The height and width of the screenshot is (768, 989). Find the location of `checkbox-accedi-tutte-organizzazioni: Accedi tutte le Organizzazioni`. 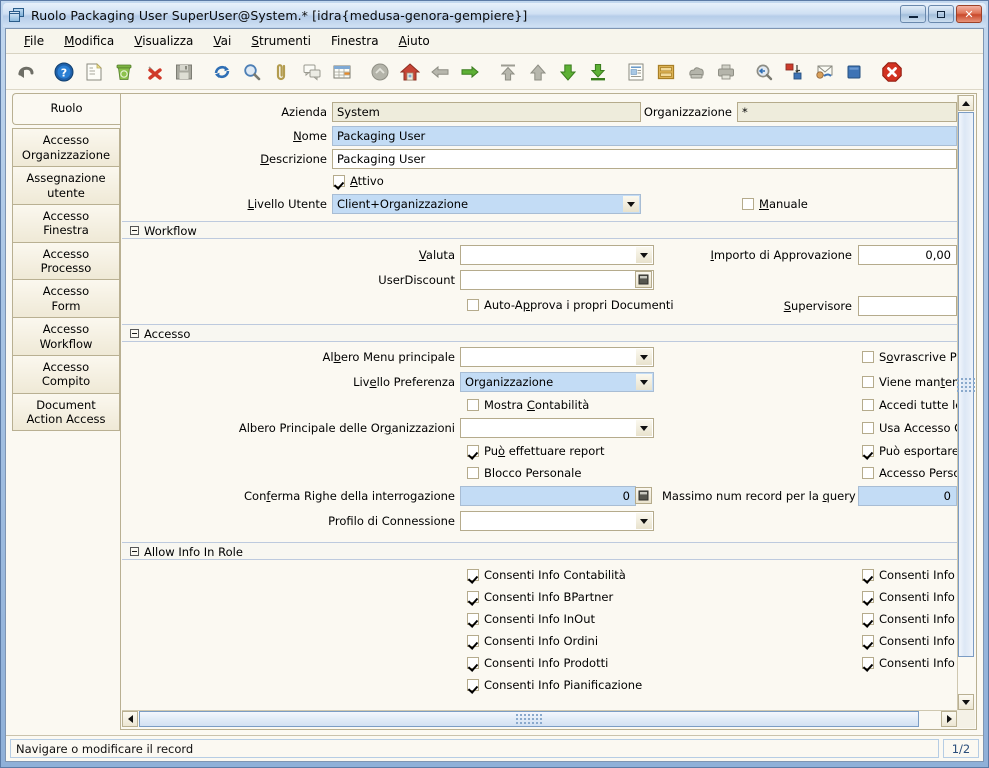

checkbox-accedi-tutte-organizzazioni: Accedi tutte le Organizzazioni is located at coordinates (909, 405).